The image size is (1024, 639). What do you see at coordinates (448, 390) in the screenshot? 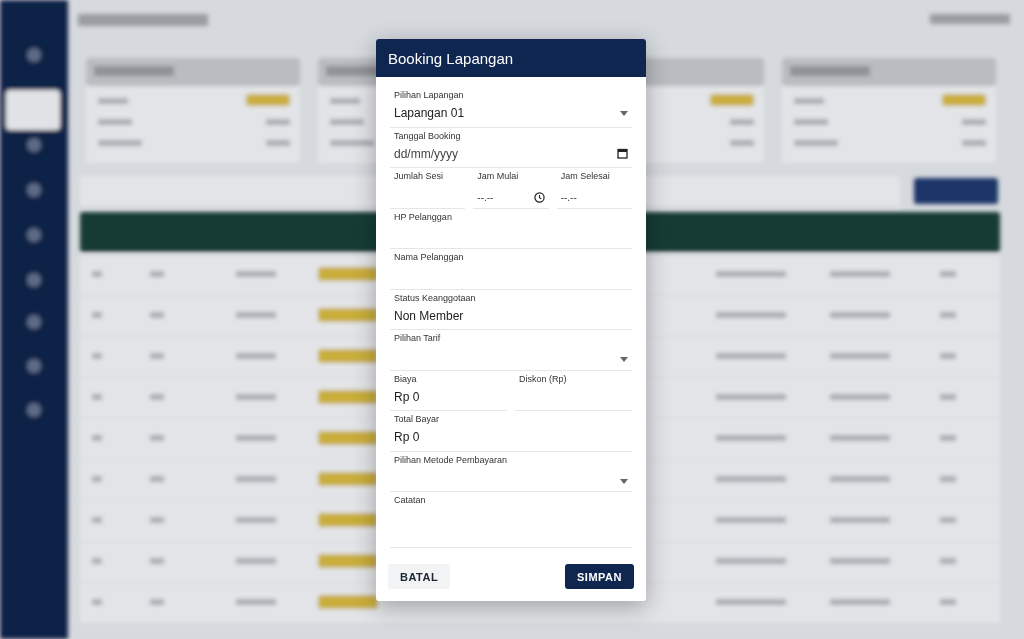
I see `input-field: Biaya Rp 0` at bounding box center [448, 390].